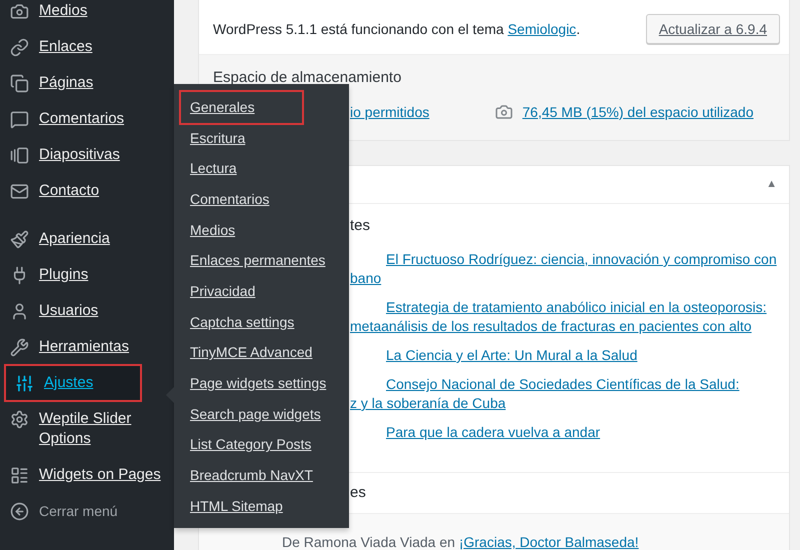  Describe the element at coordinates (73, 383) in the screenshot. I see `sidebar-item: Ajustes` at that location.